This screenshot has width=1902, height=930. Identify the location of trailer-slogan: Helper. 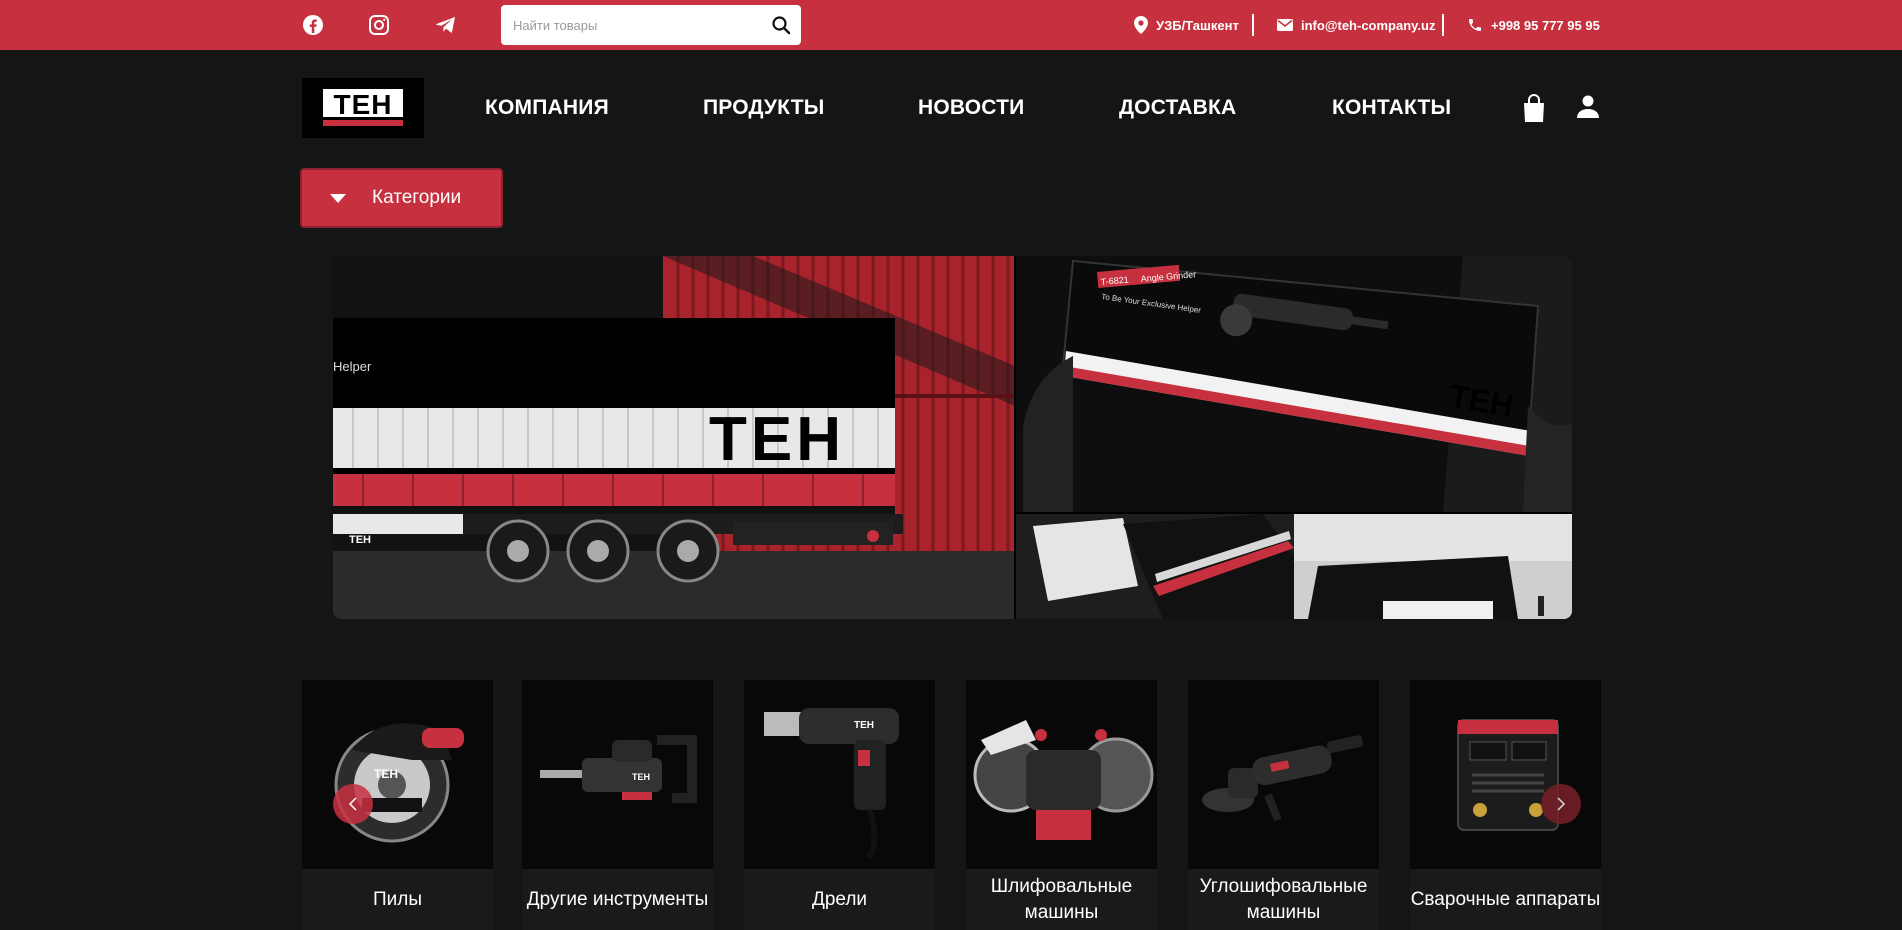
(352, 366).